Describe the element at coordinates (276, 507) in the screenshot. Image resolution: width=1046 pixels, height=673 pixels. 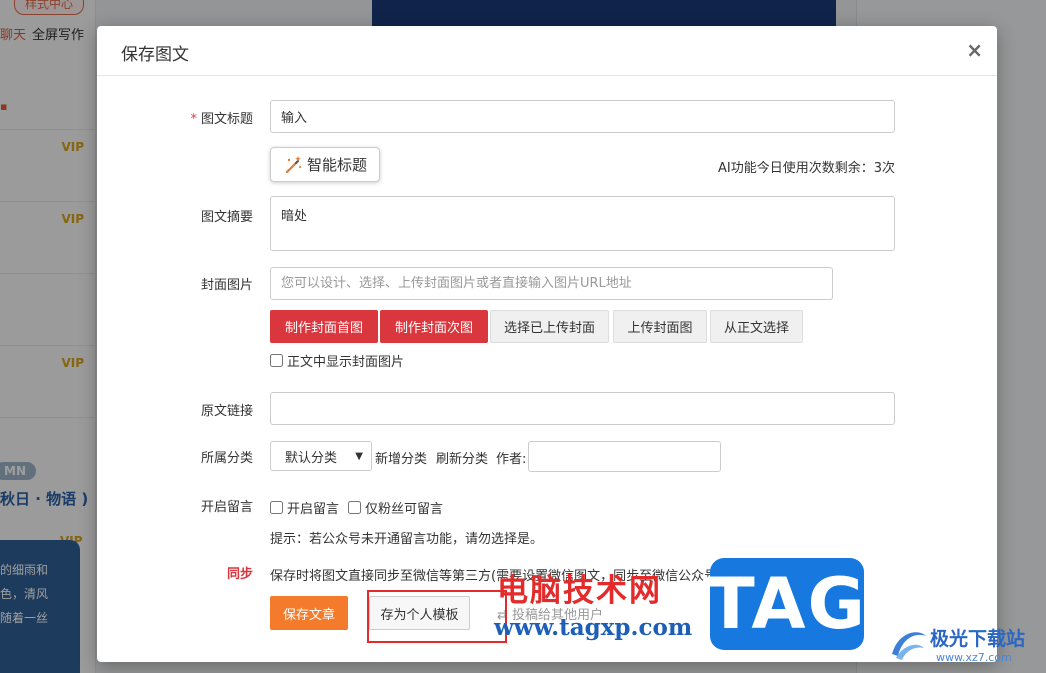
I see `enable-comment-checkbox` at that location.